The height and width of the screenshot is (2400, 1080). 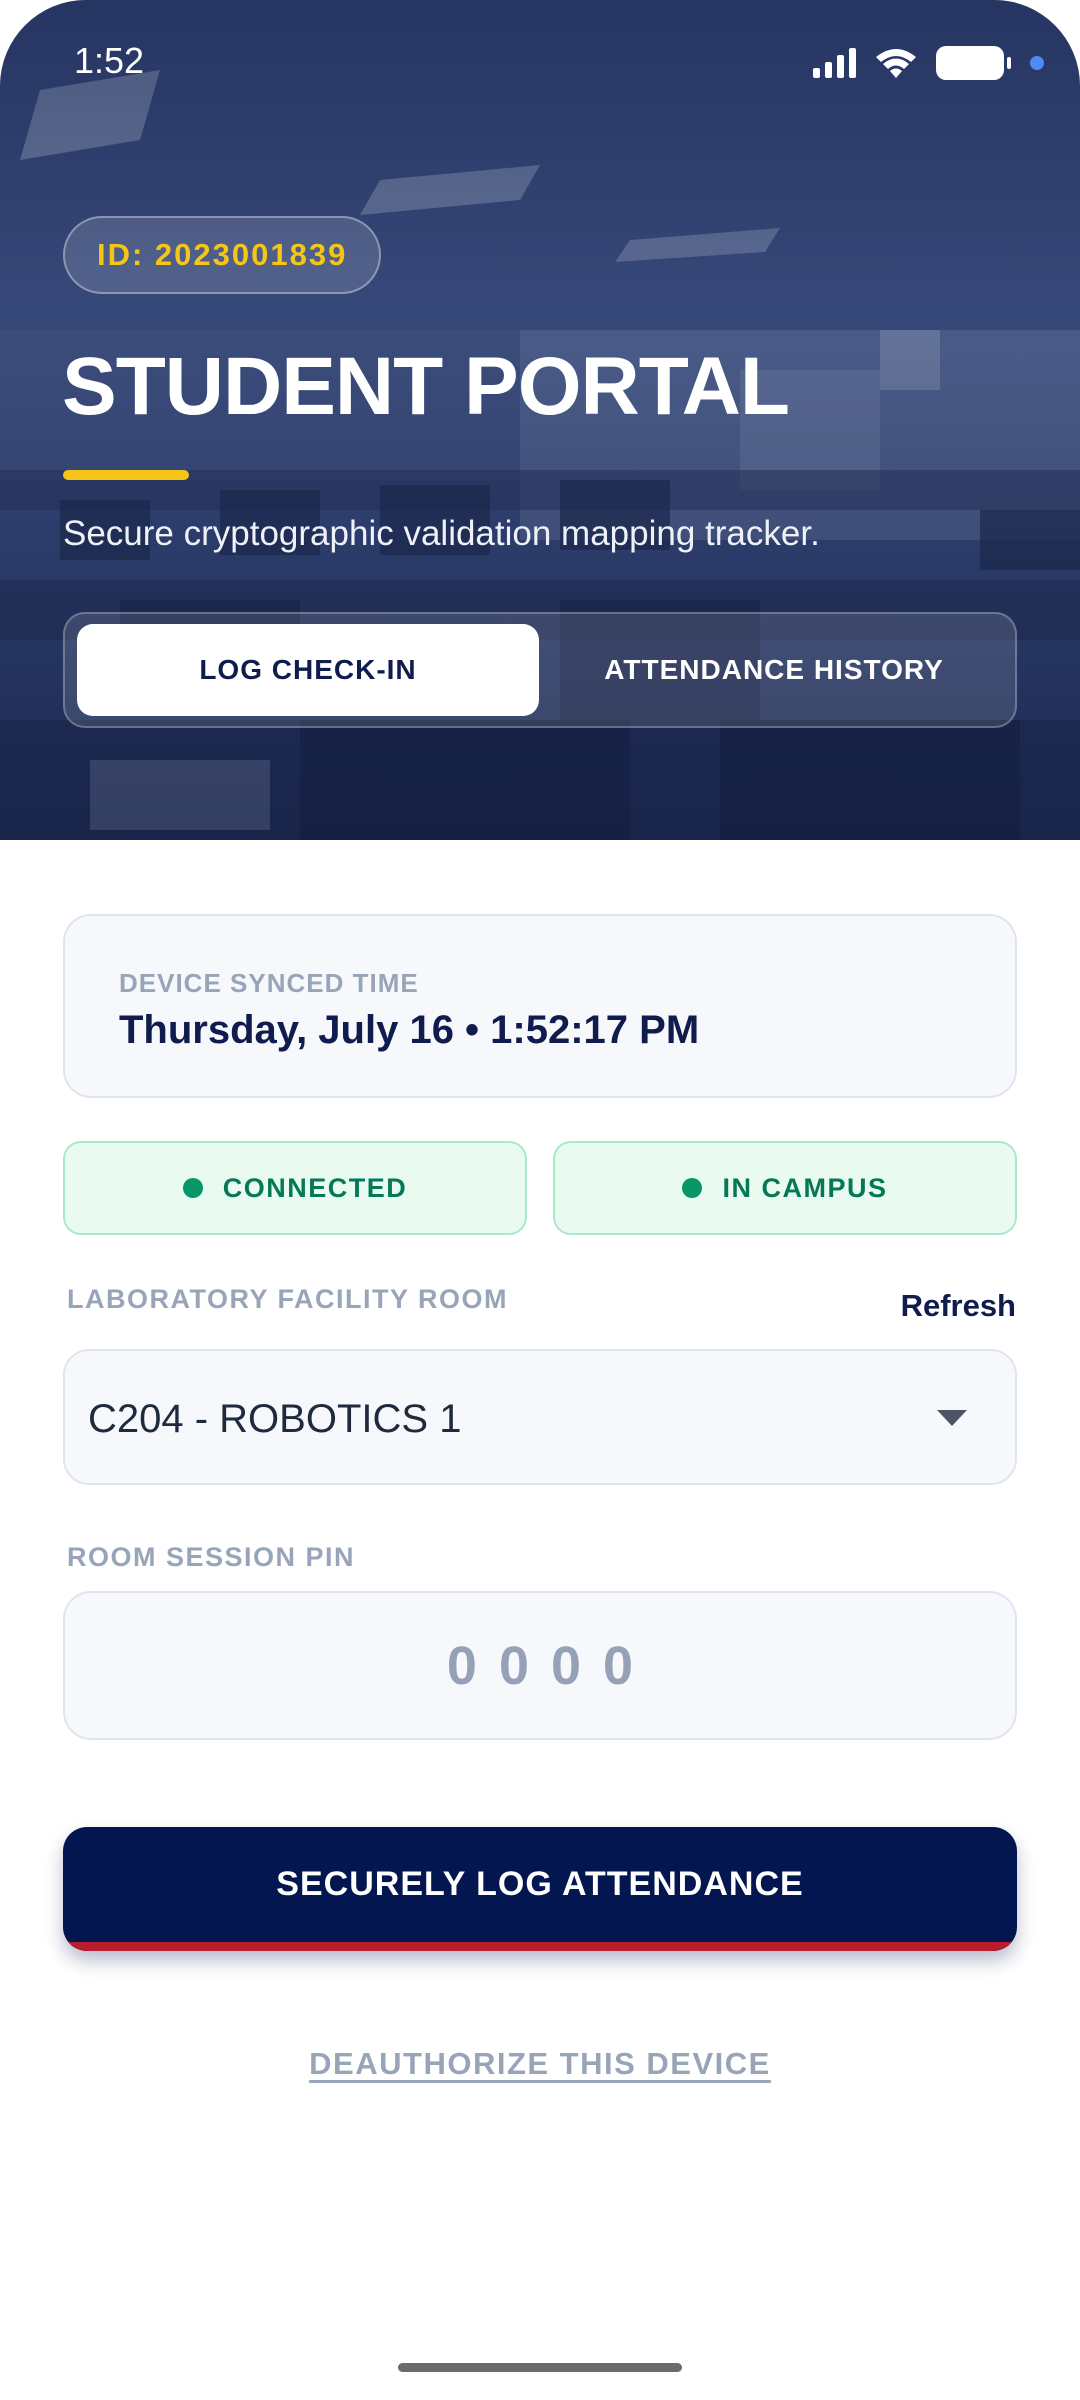 I want to click on battery-icon, so click(x=973, y=63).